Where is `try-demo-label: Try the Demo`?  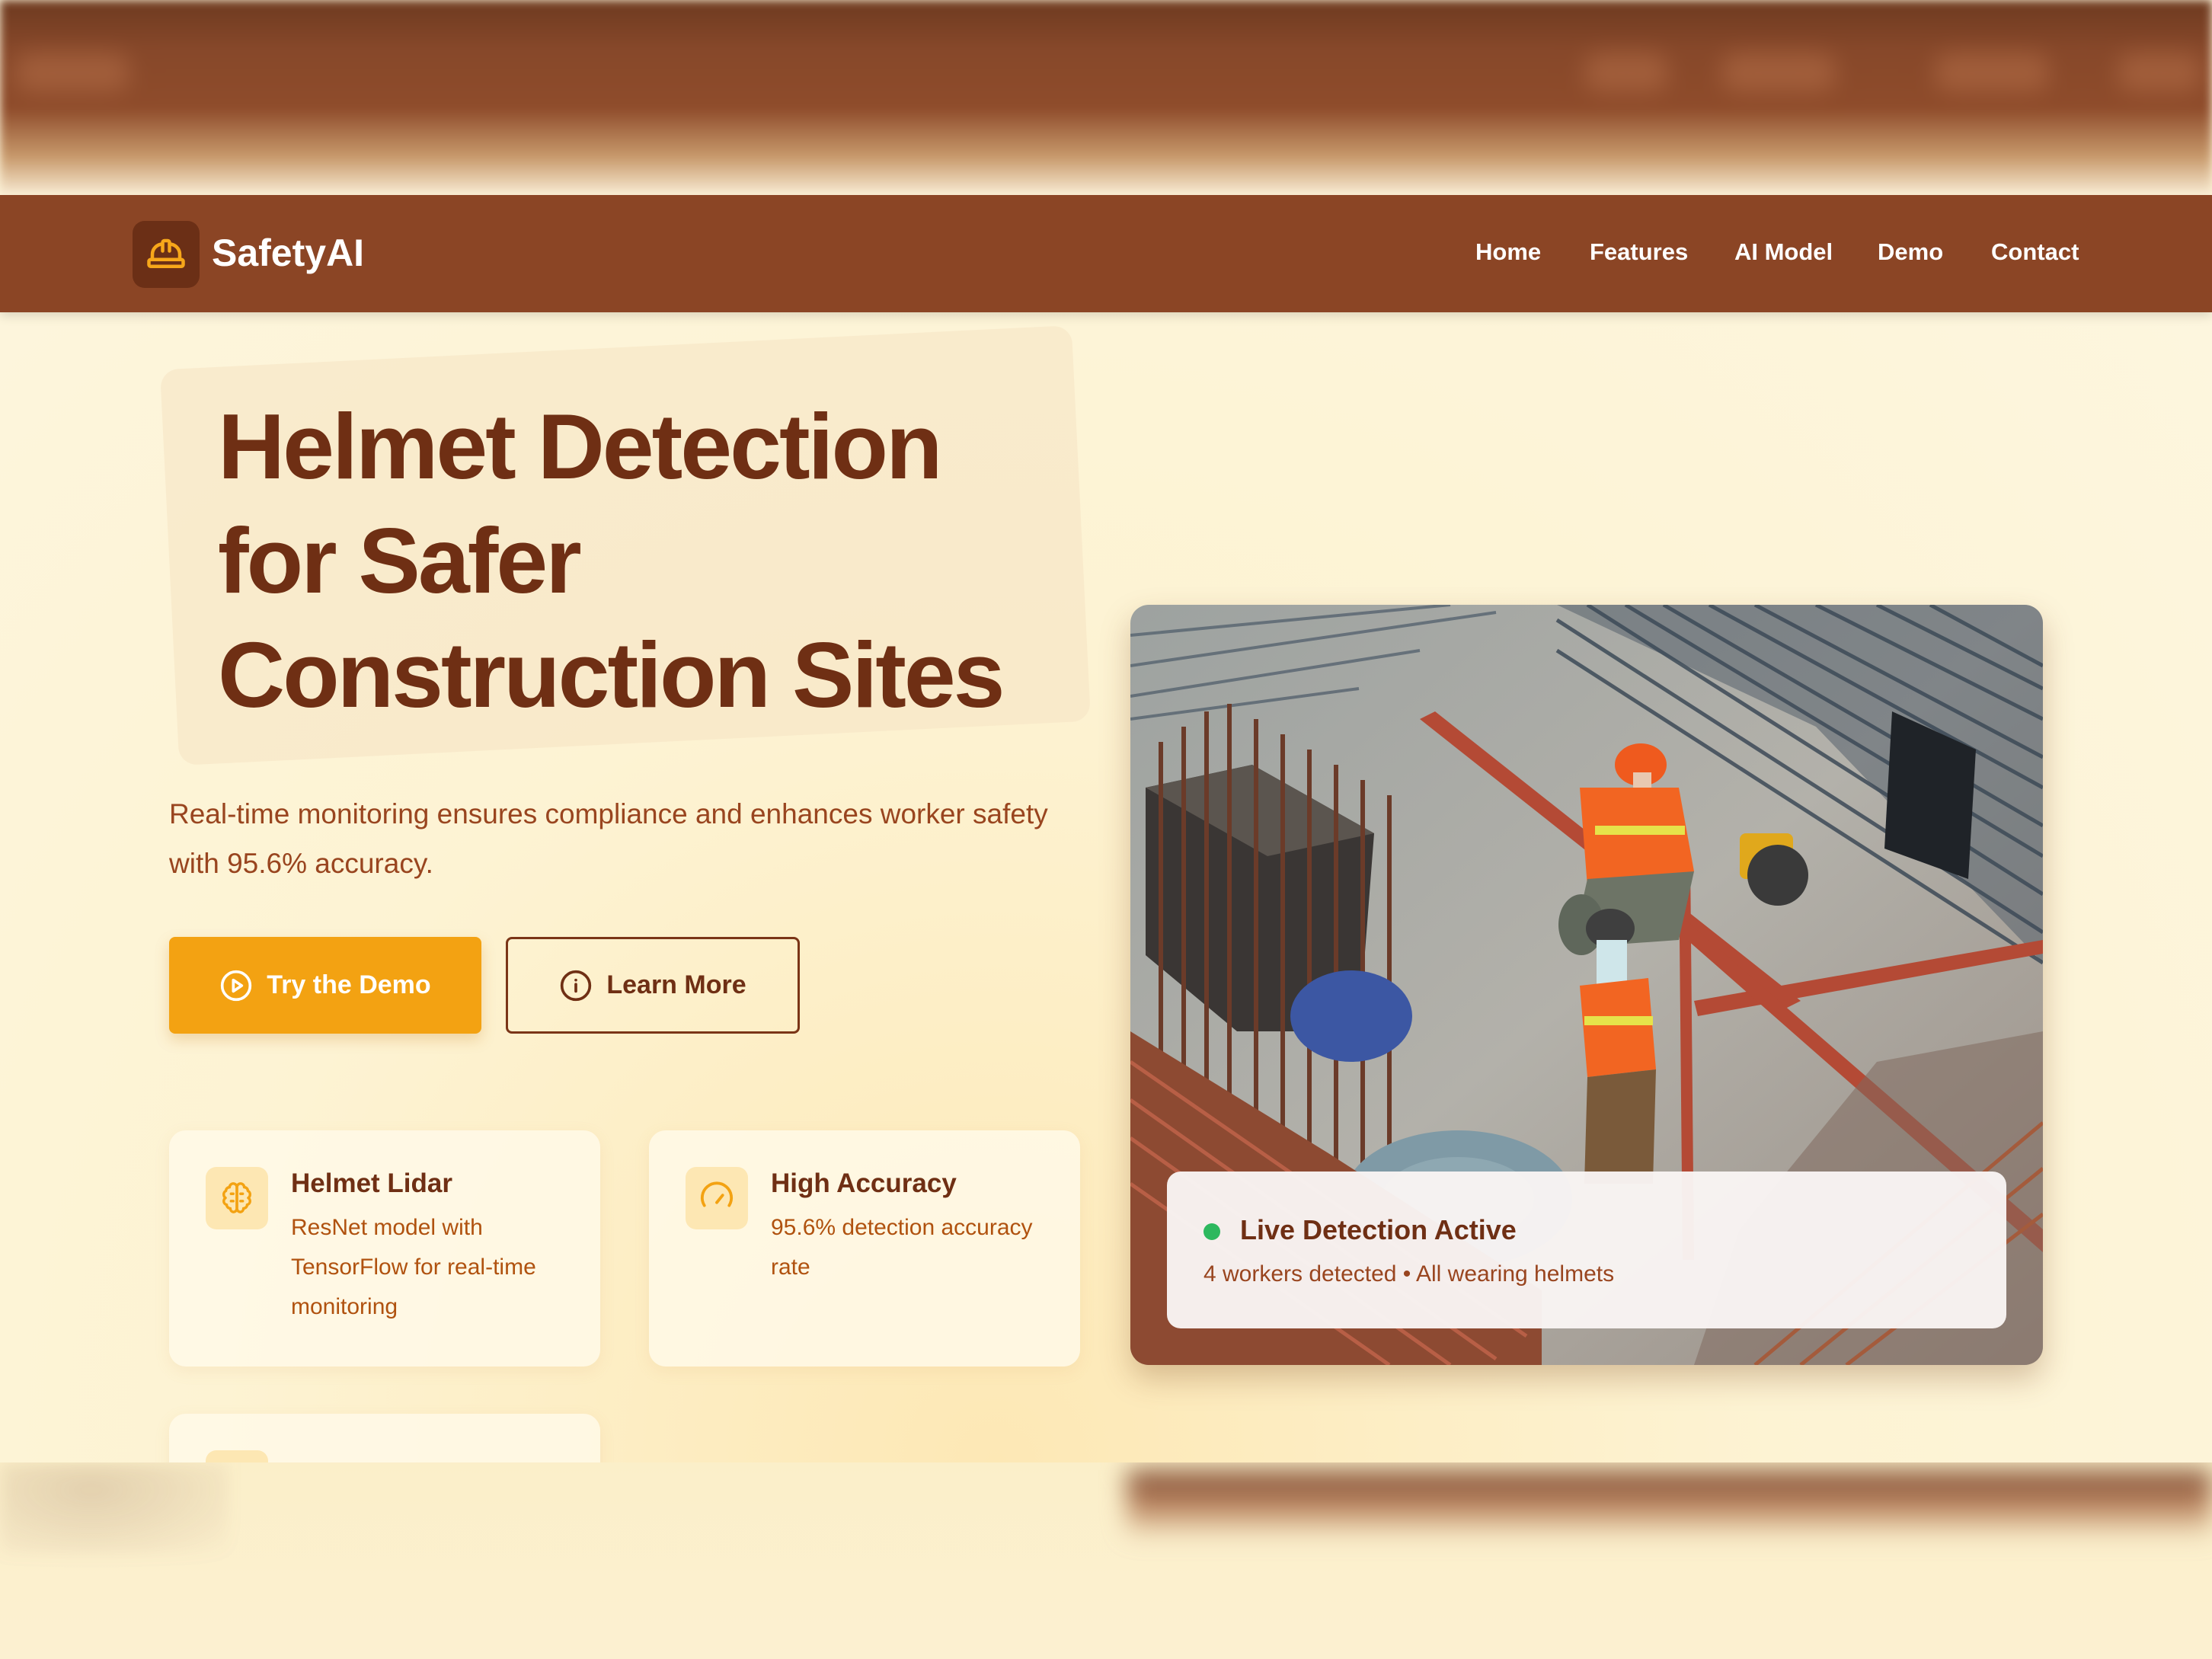
try-demo-label: Try the Demo is located at coordinates (349, 984).